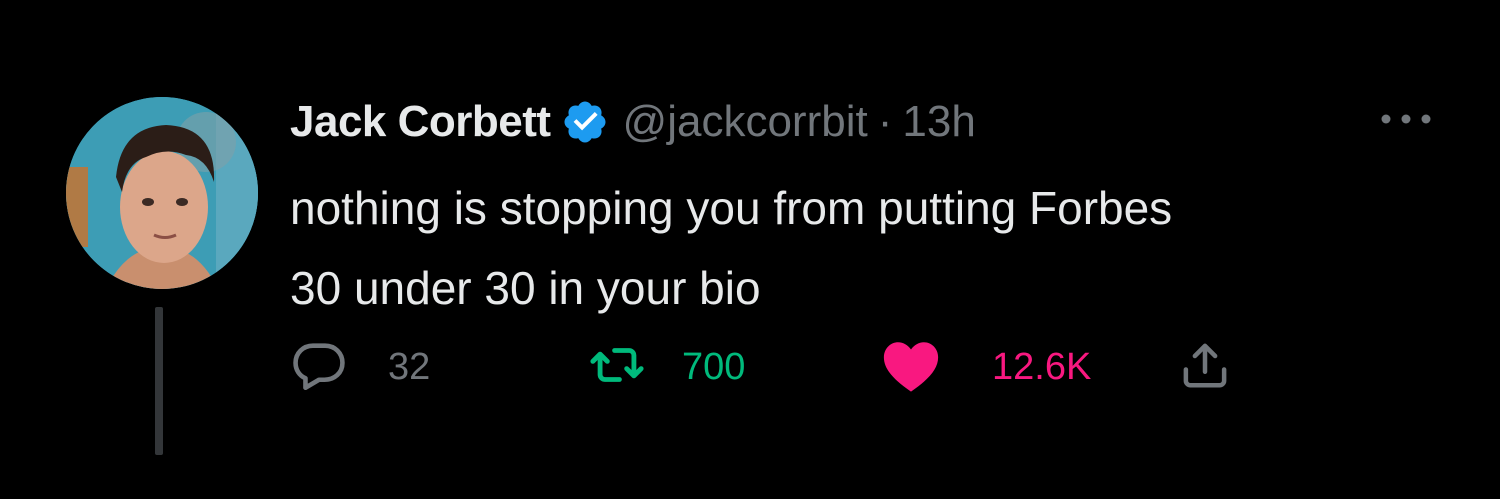 This screenshot has height=499, width=1500. I want to click on reply-count: 32, so click(409, 366).